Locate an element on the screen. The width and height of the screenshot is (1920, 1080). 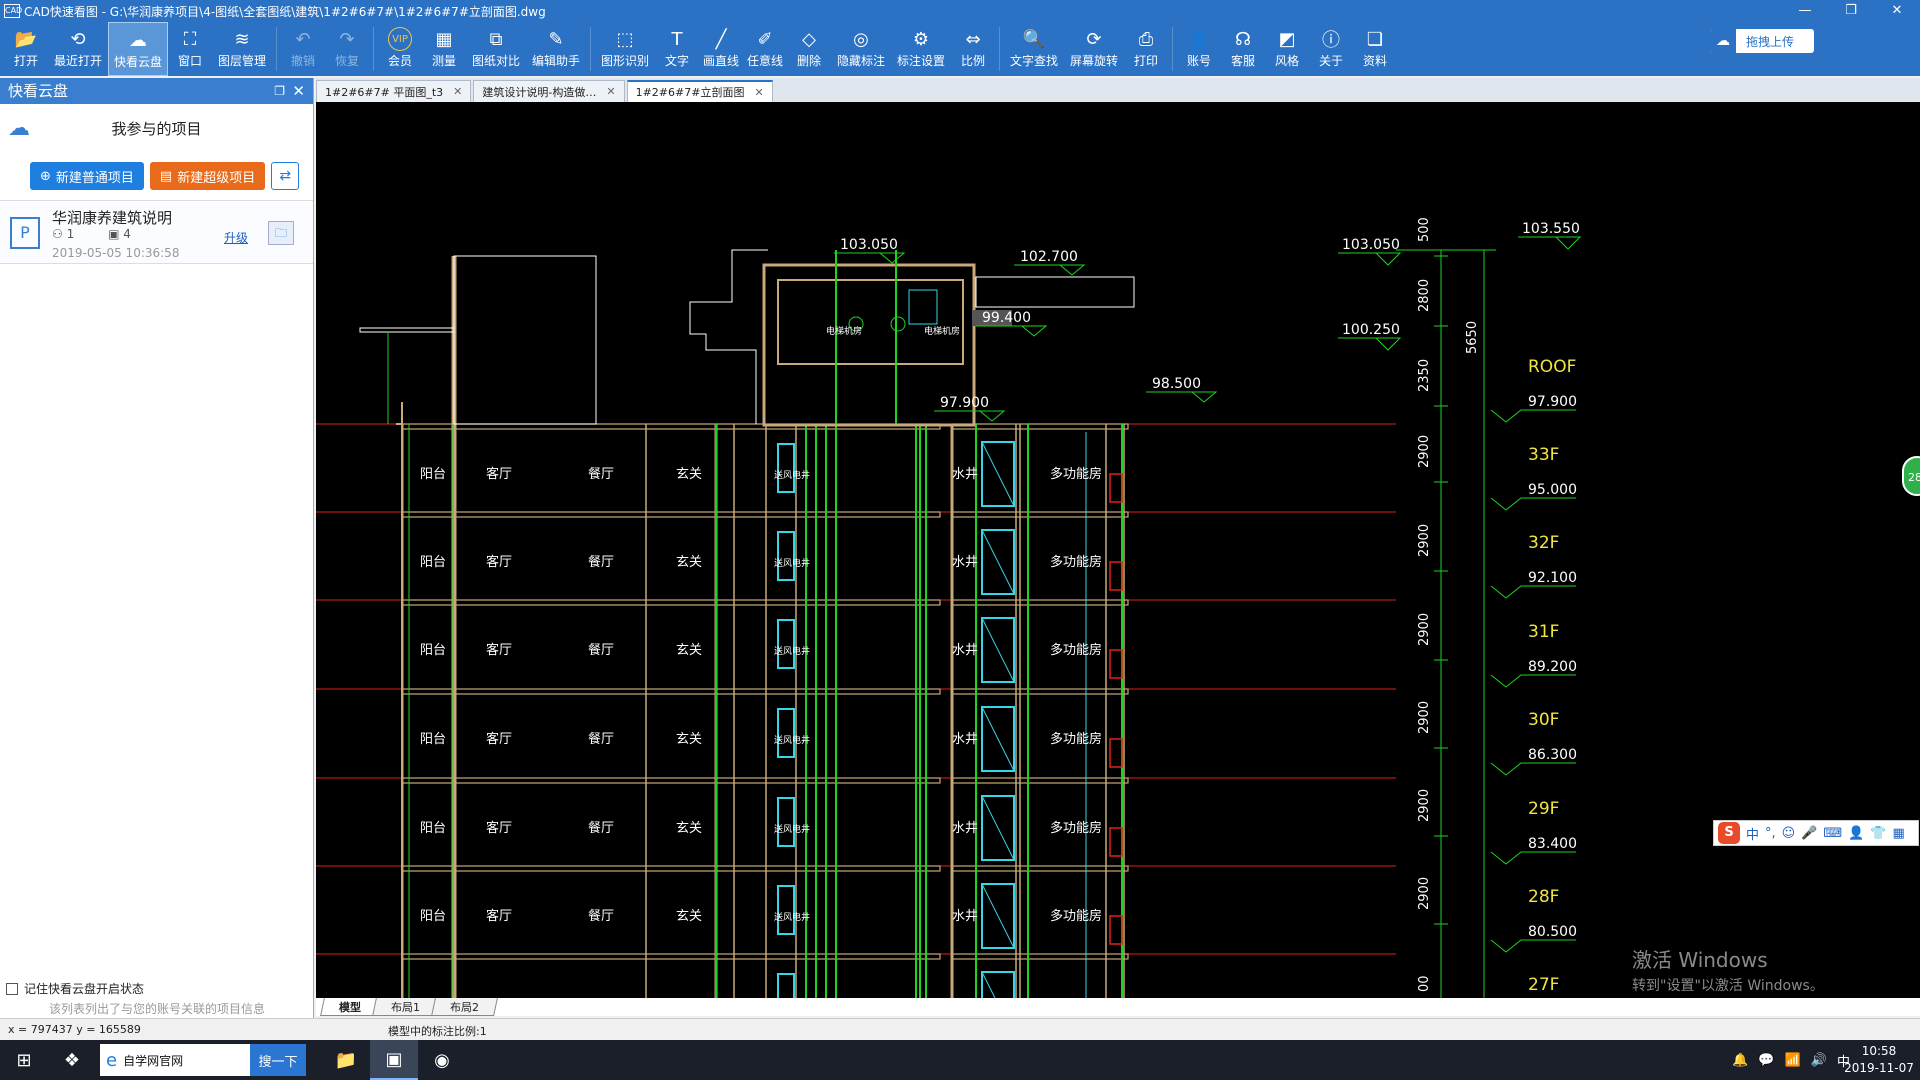
toolbar-separator is located at coordinates (1172, 49).